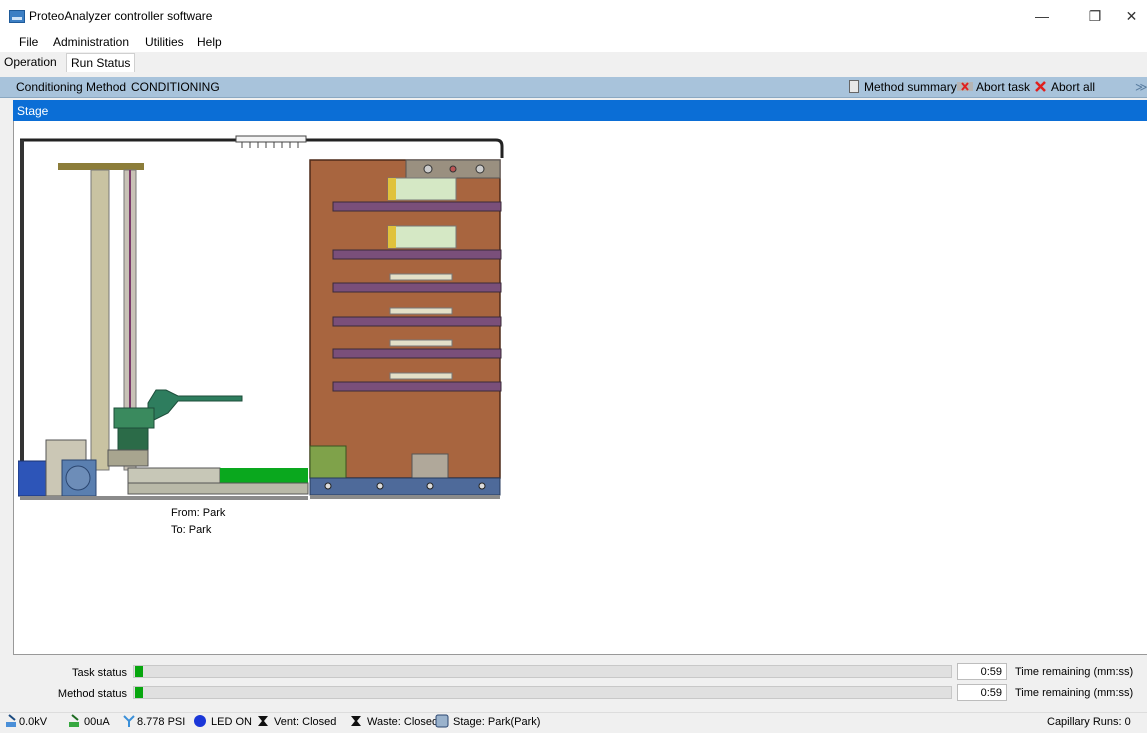 This screenshot has width=1147, height=733. What do you see at coordinates (198, 513) in the screenshot?
I see `stage-from-text: From: Park` at bounding box center [198, 513].